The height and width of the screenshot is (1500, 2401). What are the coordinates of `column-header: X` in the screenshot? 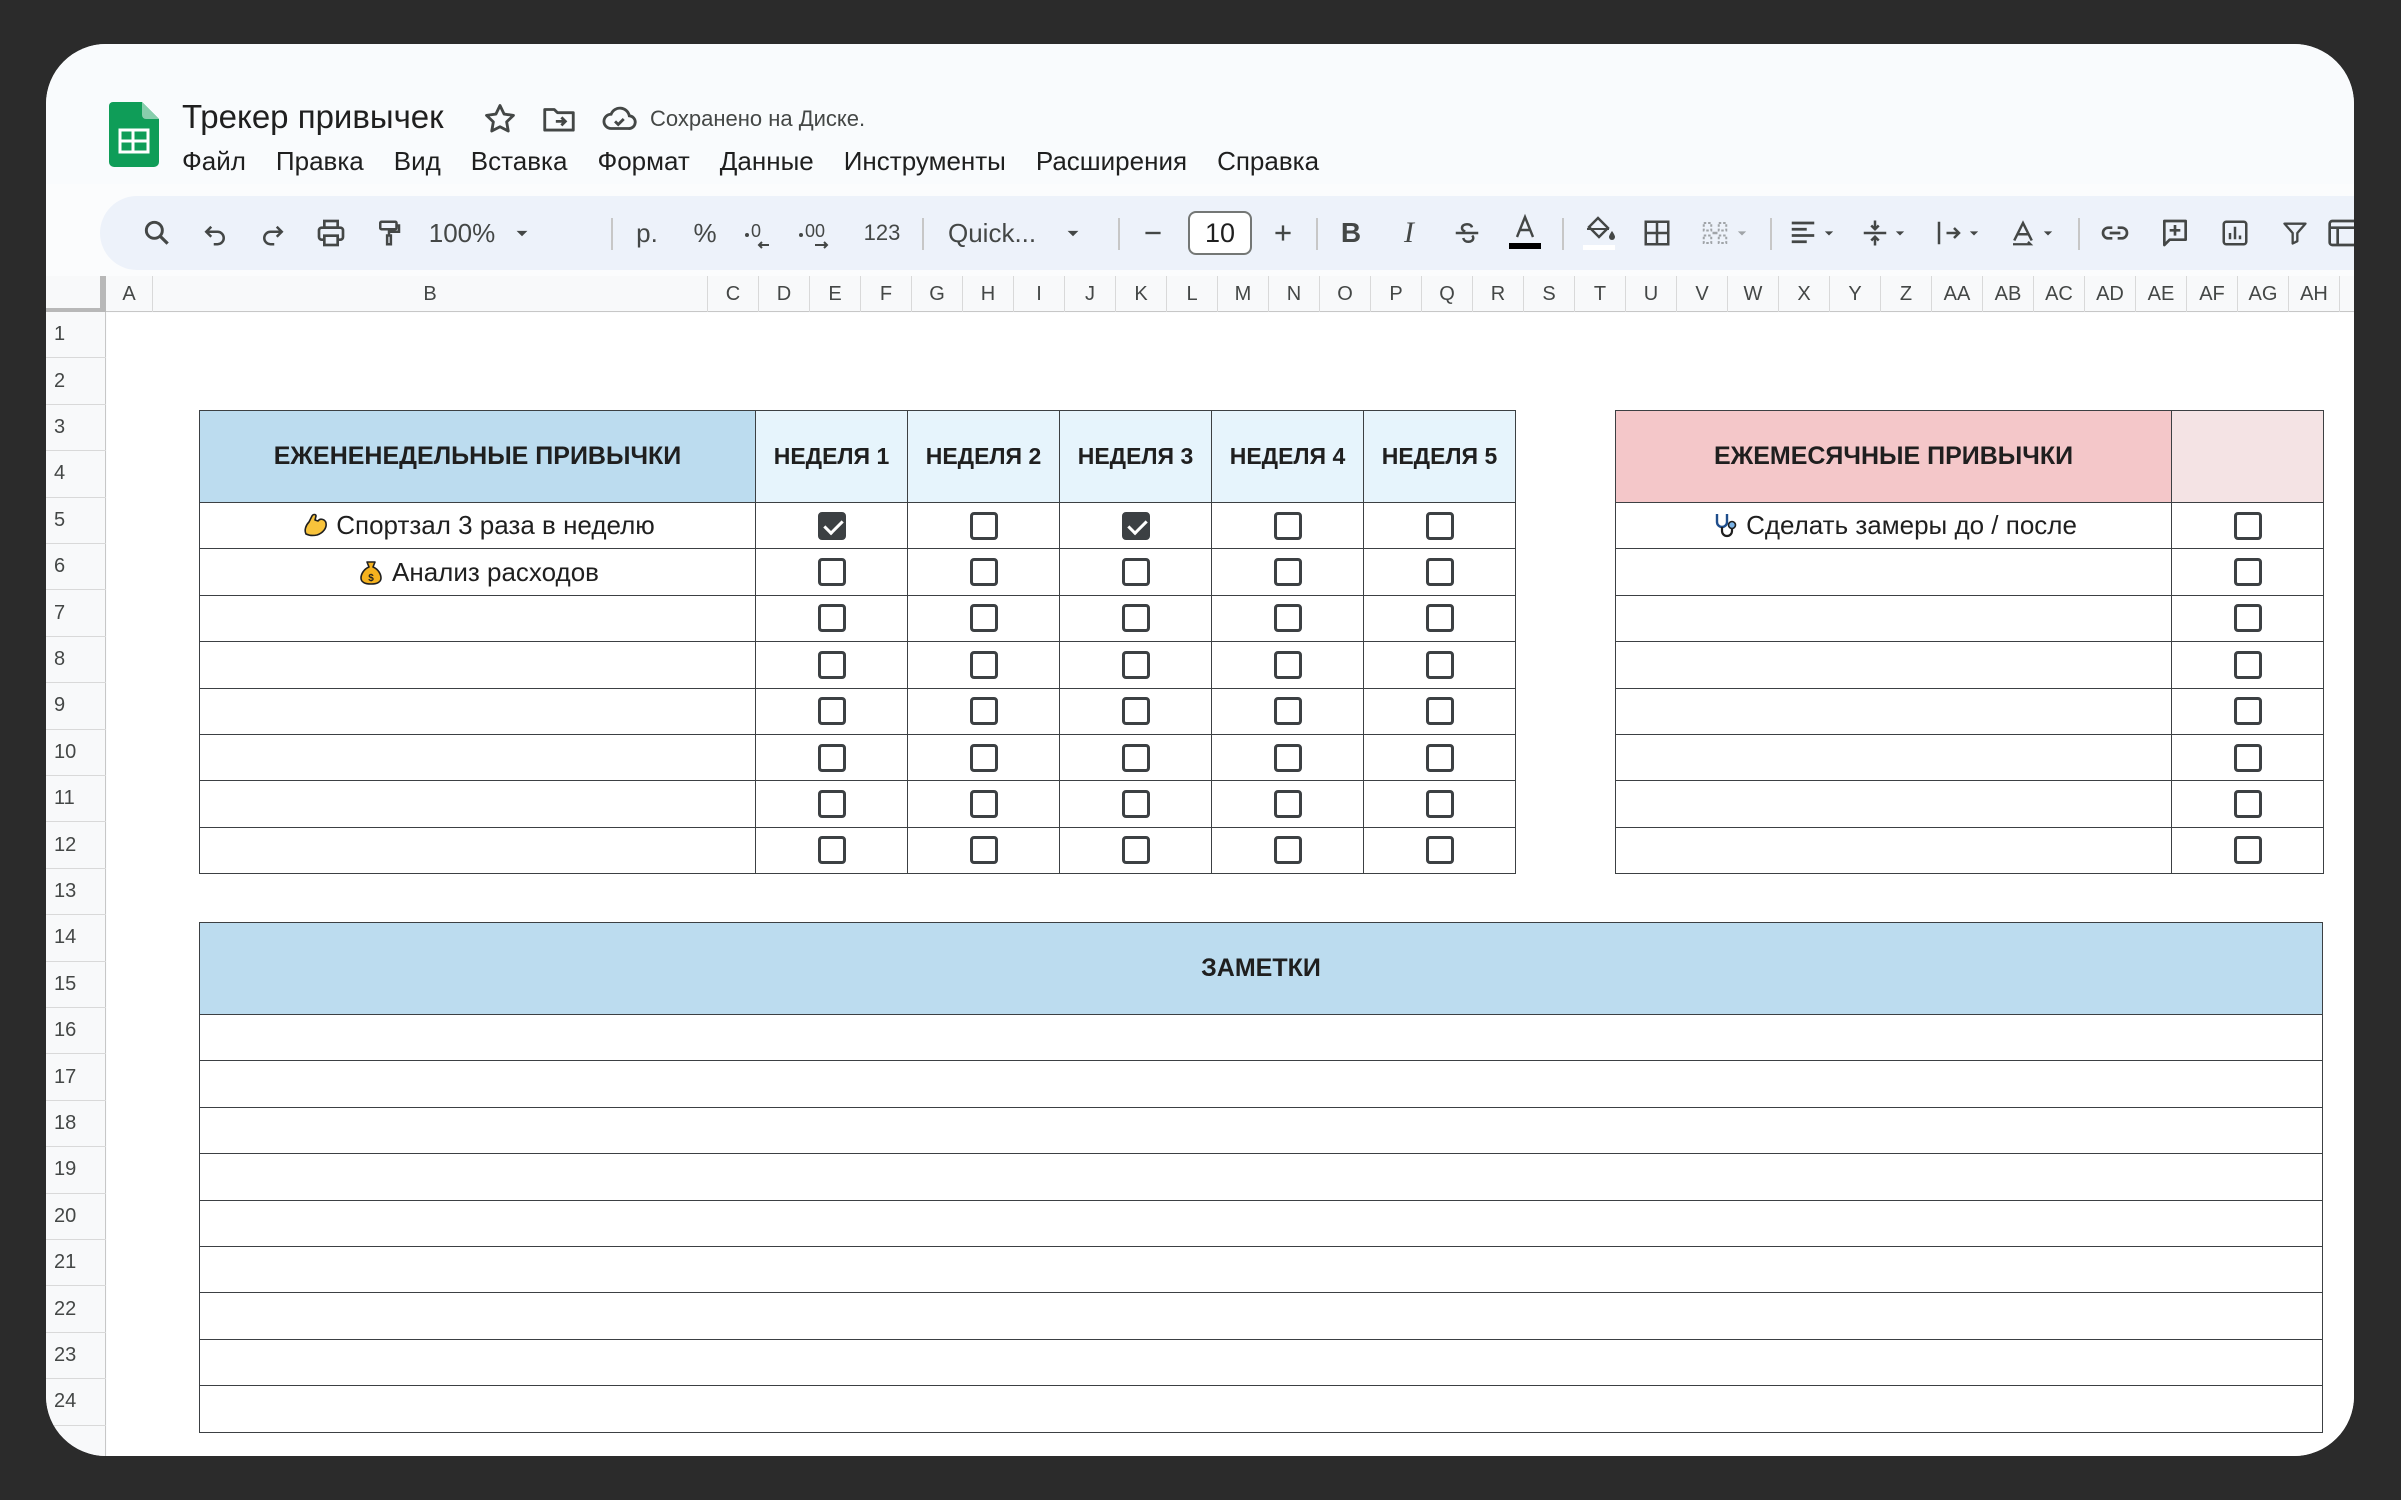 It's located at (1804, 294).